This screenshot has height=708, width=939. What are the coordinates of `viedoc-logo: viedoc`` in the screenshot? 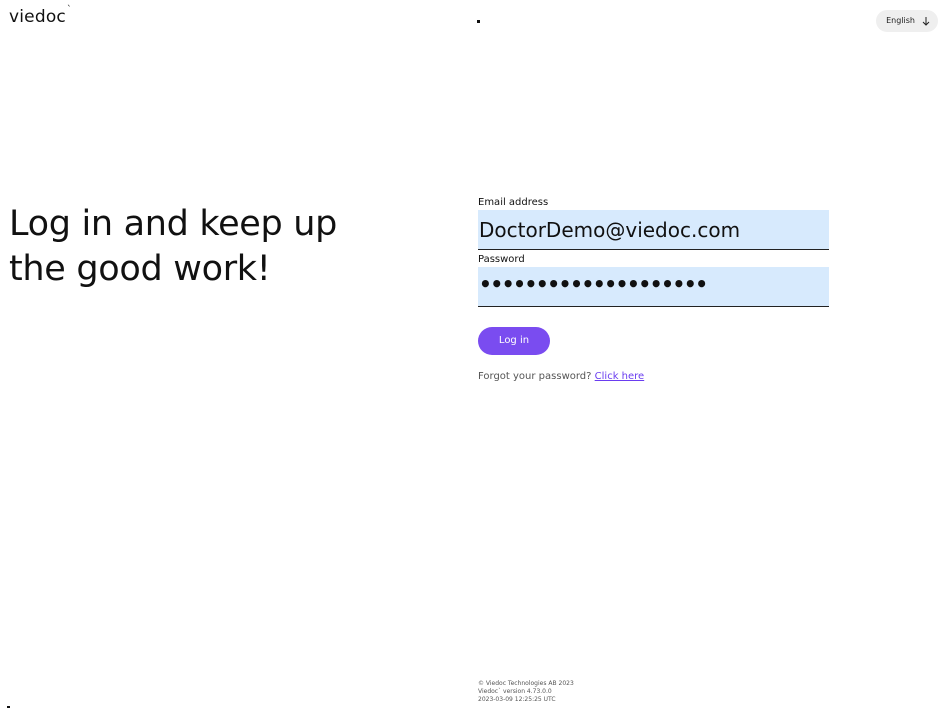 It's located at (40, 16).